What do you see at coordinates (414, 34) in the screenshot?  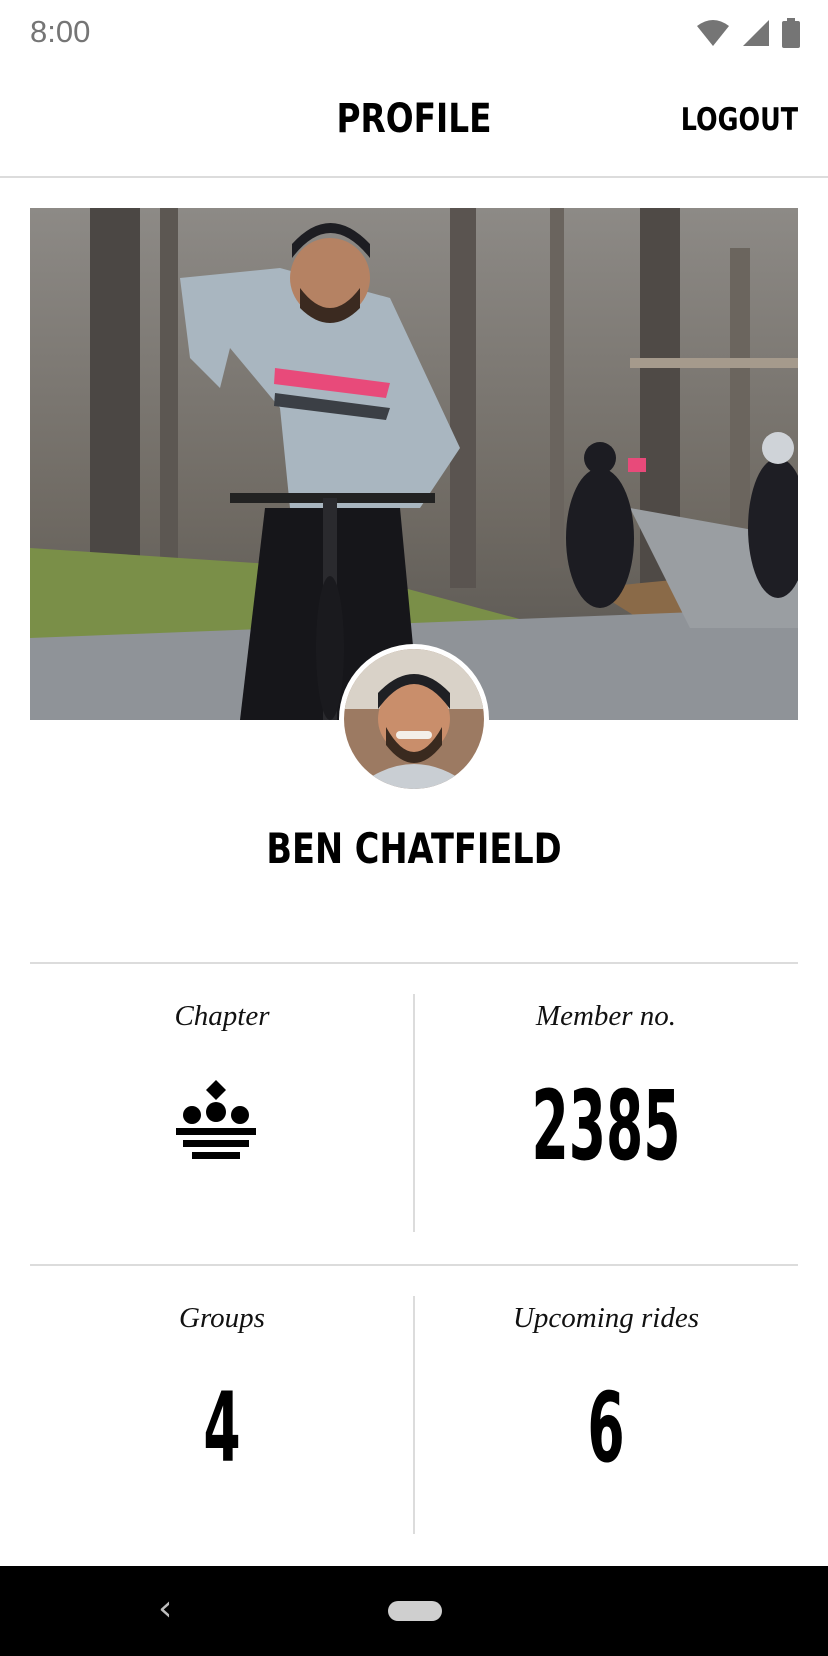 I see `status-bar: 8:00` at bounding box center [414, 34].